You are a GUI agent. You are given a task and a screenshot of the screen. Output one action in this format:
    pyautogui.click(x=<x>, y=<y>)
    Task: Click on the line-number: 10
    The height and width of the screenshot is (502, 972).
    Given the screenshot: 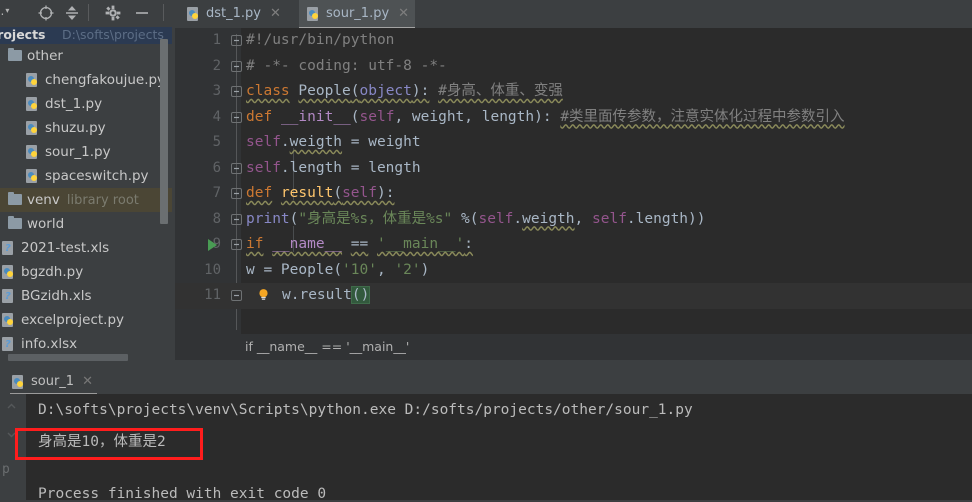 What is the action you would take?
    pyautogui.click(x=212, y=269)
    